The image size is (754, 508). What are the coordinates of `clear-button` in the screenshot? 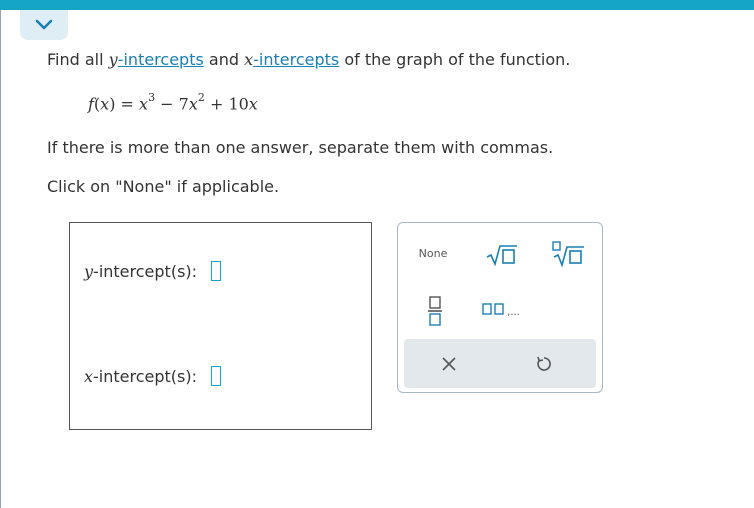 It's located at (449, 364).